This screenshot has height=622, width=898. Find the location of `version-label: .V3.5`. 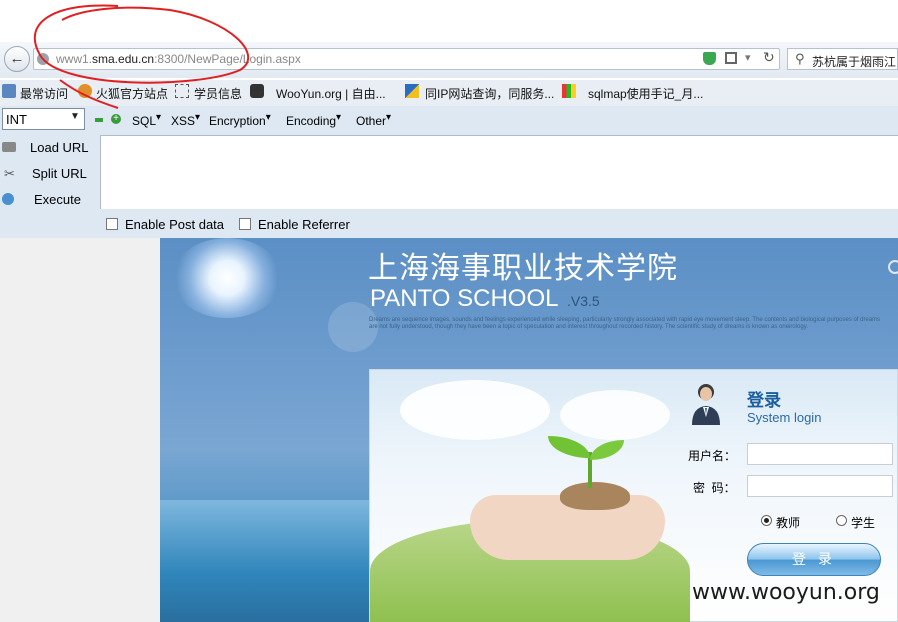

version-label: .V3.5 is located at coordinates (583, 301).